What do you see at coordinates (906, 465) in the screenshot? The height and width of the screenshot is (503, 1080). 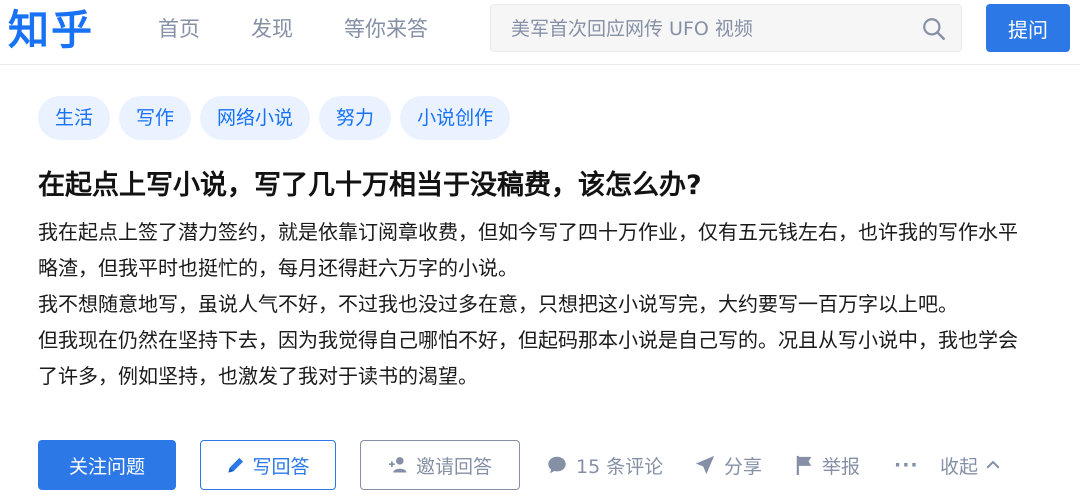 I see `more-options-button: ···` at bounding box center [906, 465].